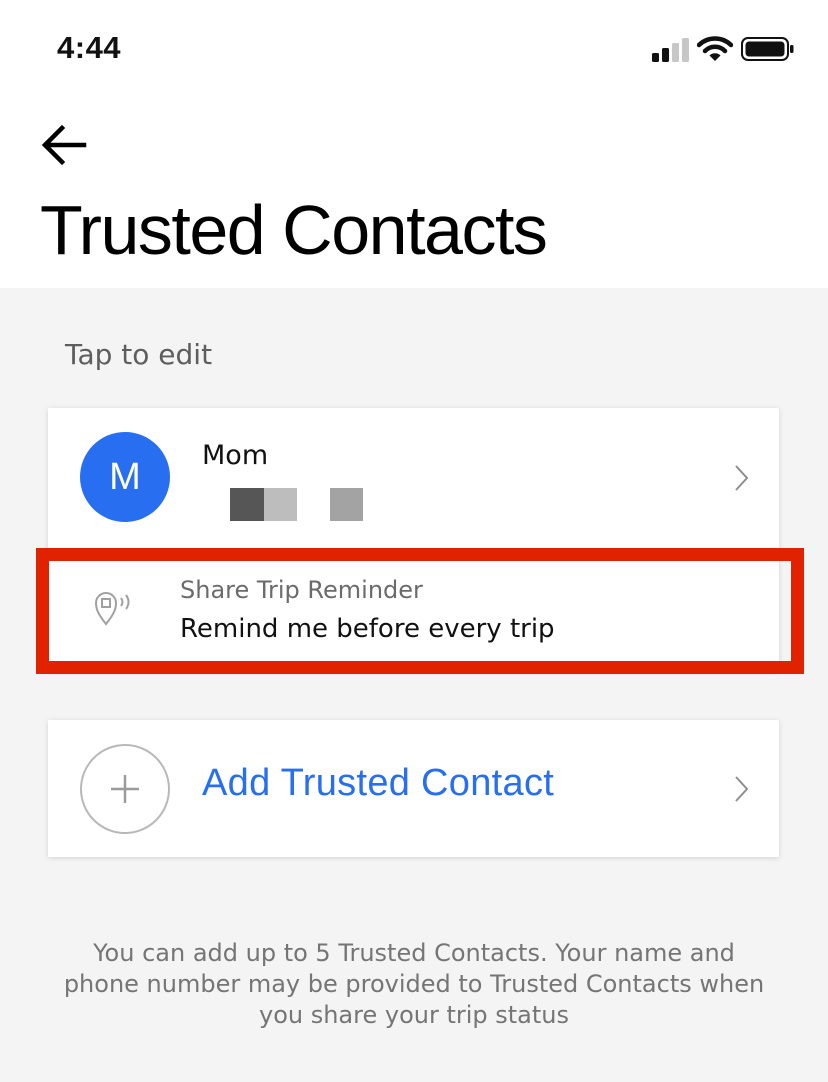  What do you see at coordinates (301, 590) in the screenshot?
I see `reminder-label: Share Trip Reminder` at bounding box center [301, 590].